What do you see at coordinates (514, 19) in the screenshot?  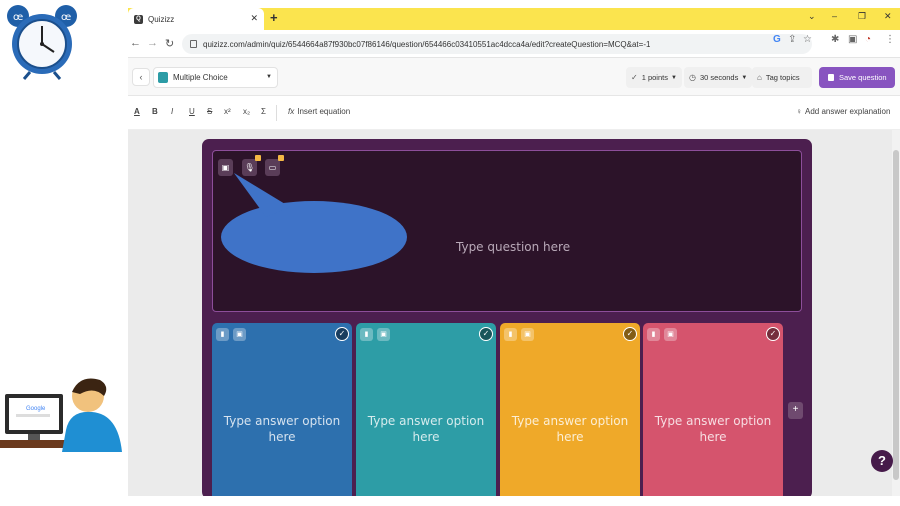 I see `tab-strip: Q Quizizz ✕ + ⌄ – ❐ ✕` at bounding box center [514, 19].